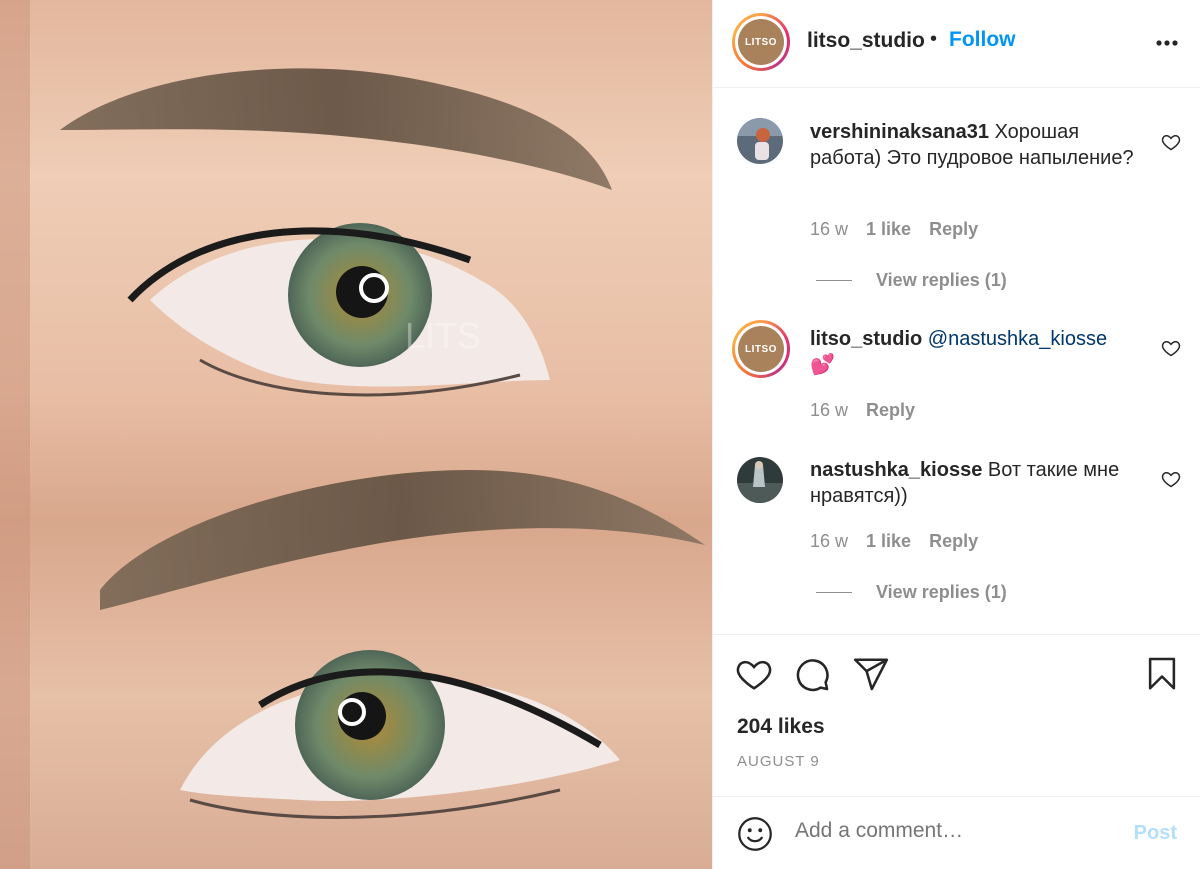  What do you see at coordinates (443, 335) in the screenshot?
I see `image-watermark: LITS` at bounding box center [443, 335].